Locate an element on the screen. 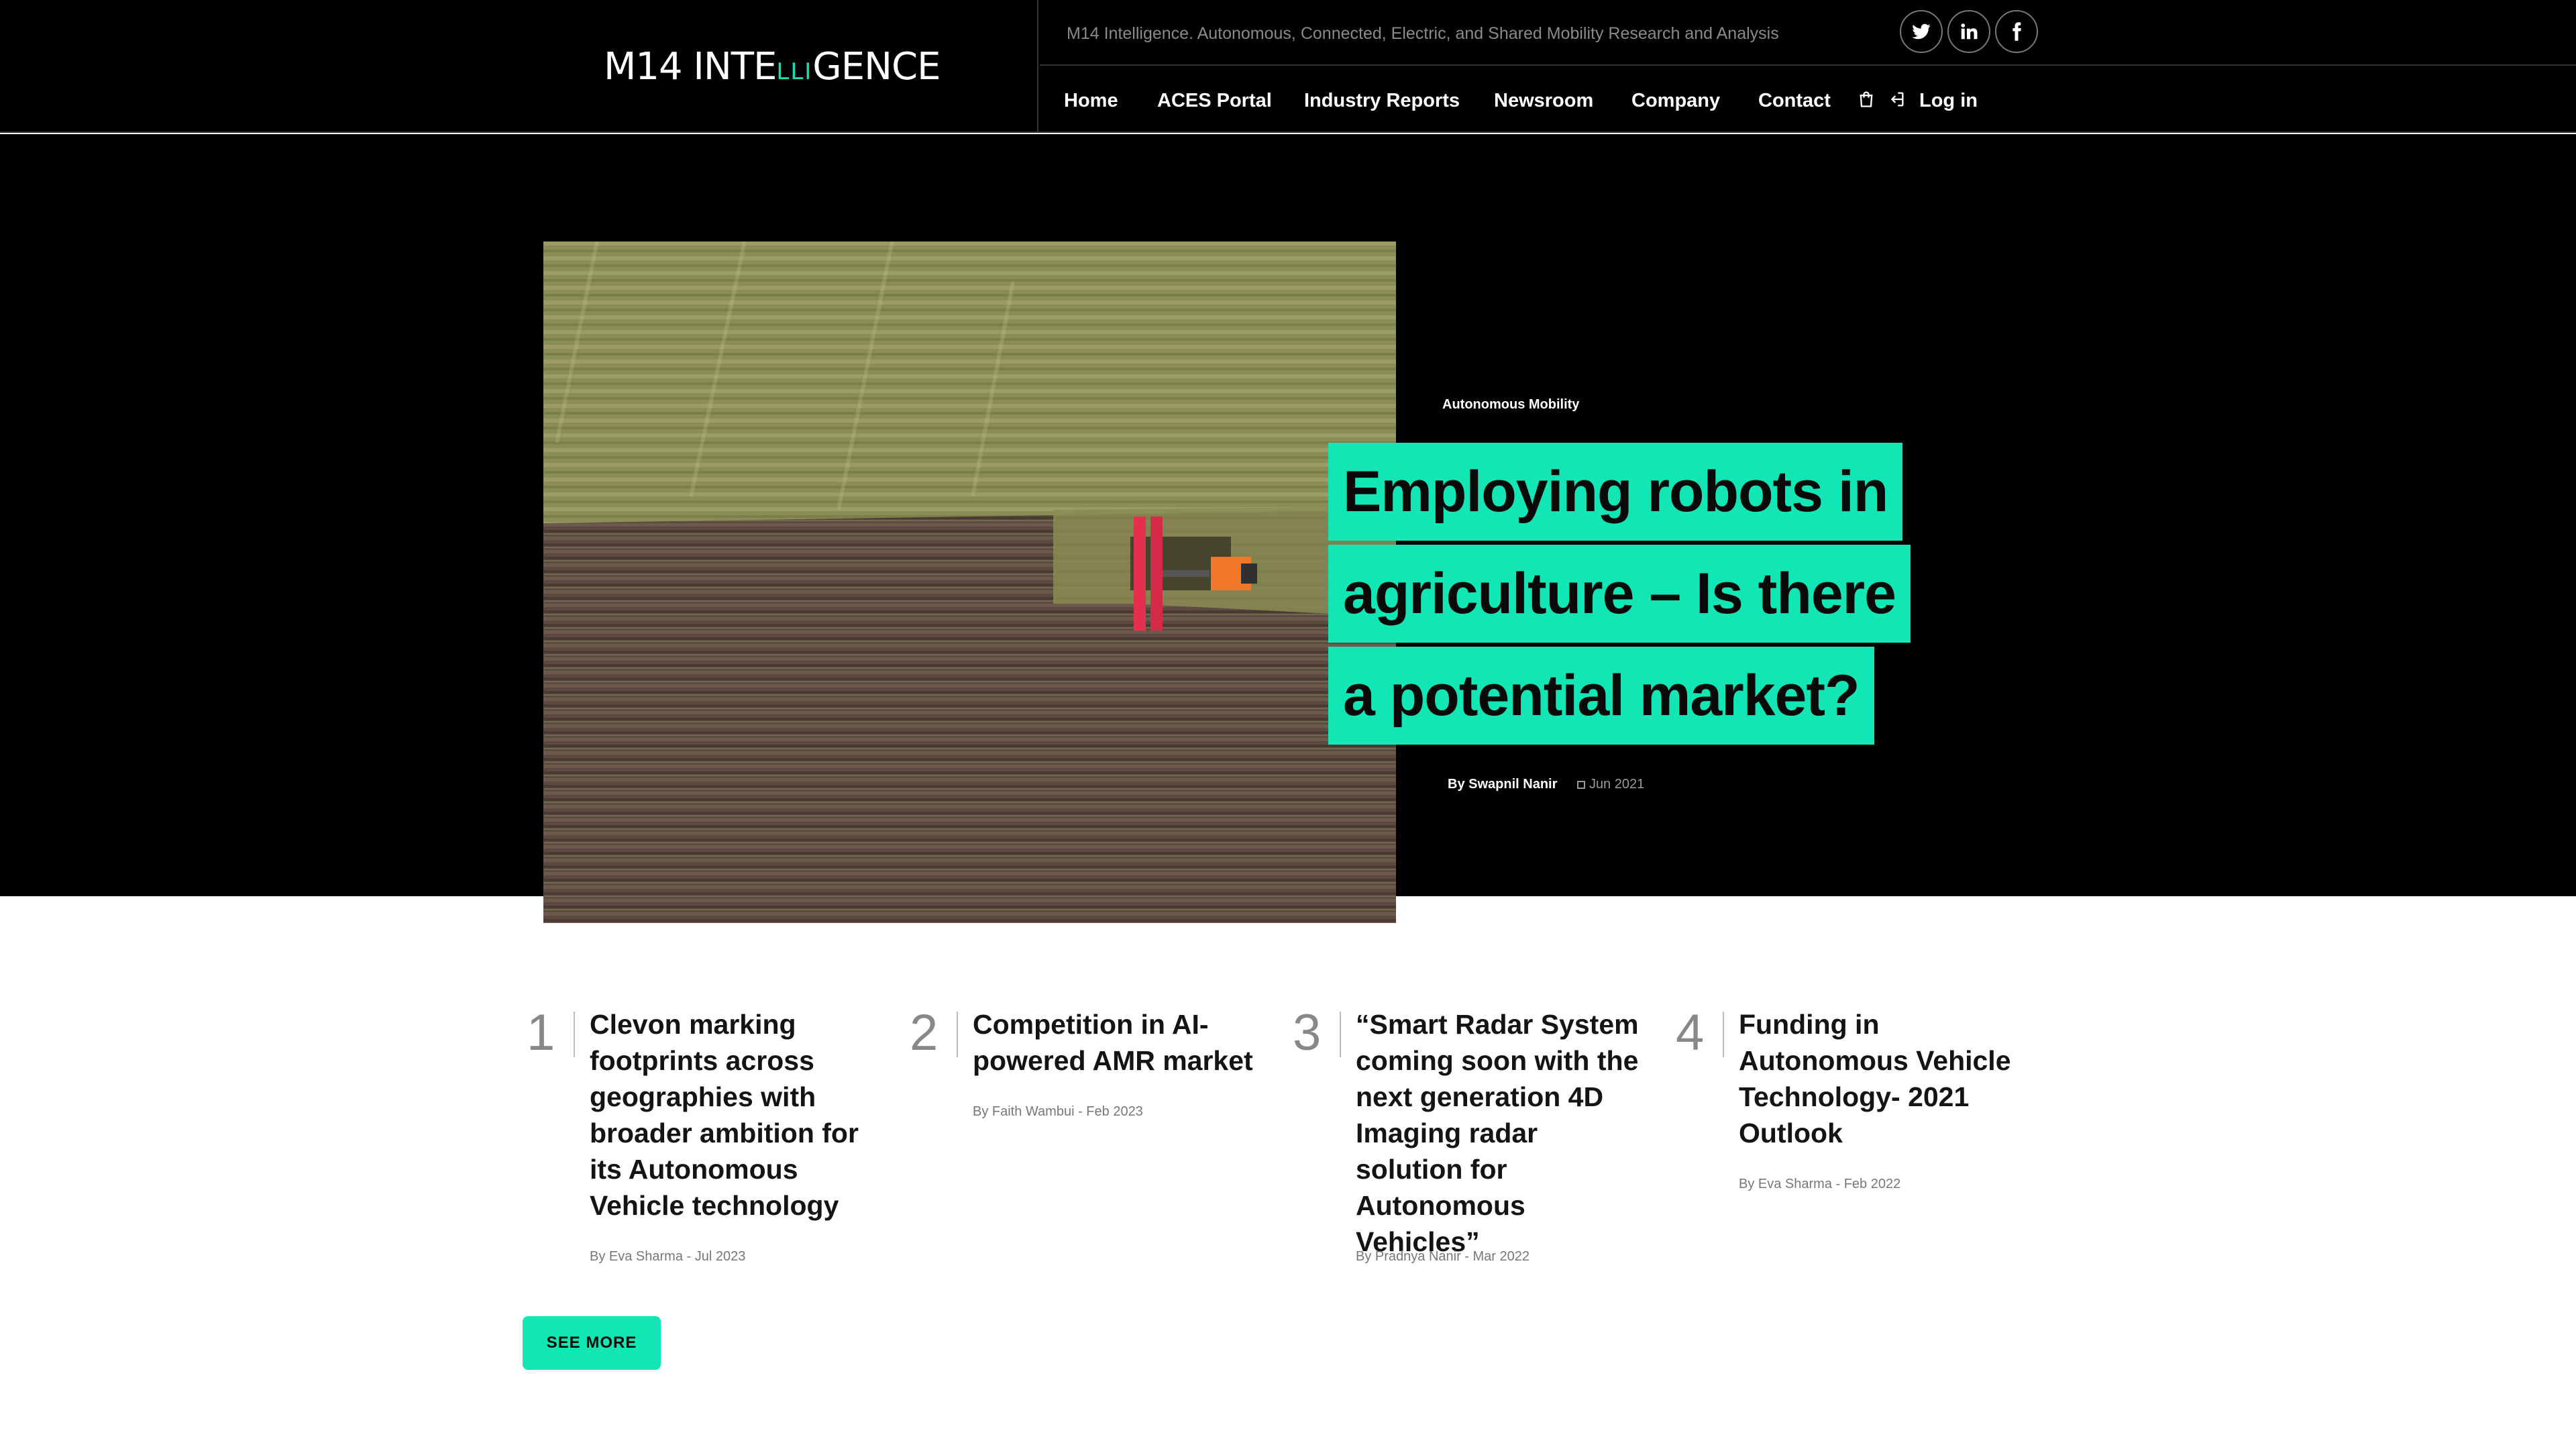  twitter-icon is located at coordinates (1921, 31).